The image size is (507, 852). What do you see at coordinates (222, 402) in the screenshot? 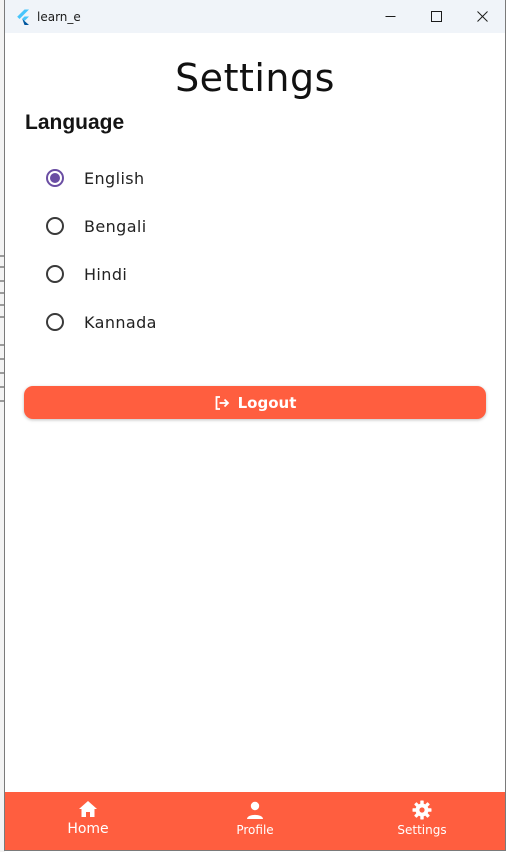
I see `logout-icon` at bounding box center [222, 402].